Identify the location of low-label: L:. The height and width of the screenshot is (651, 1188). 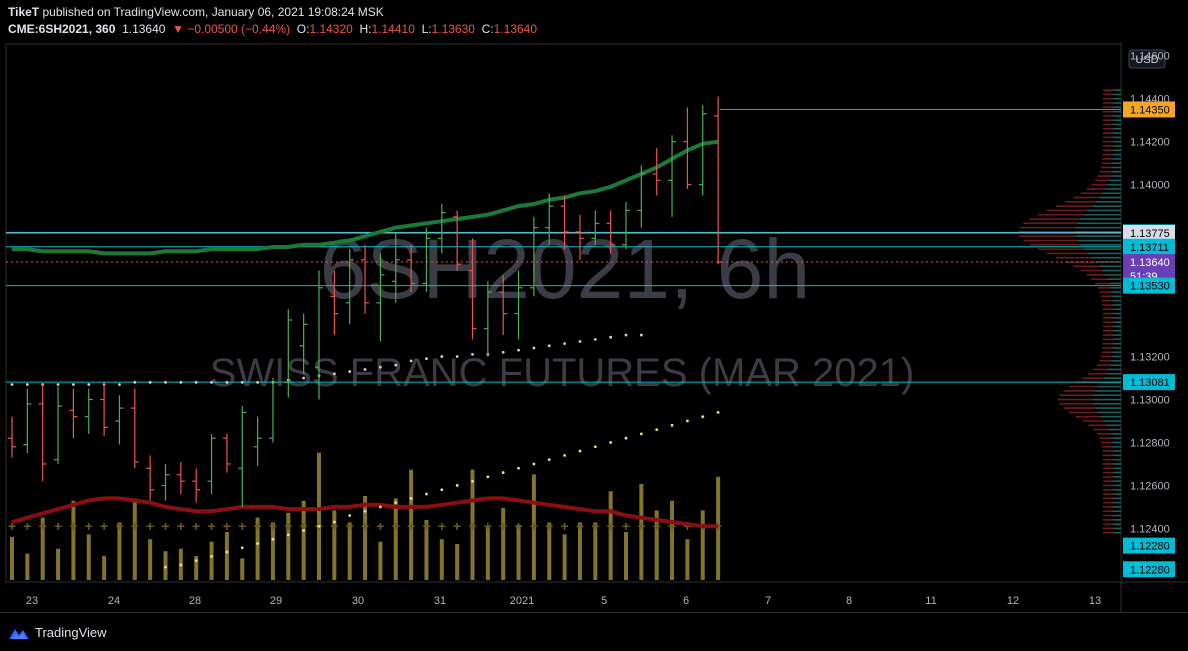
(426, 29).